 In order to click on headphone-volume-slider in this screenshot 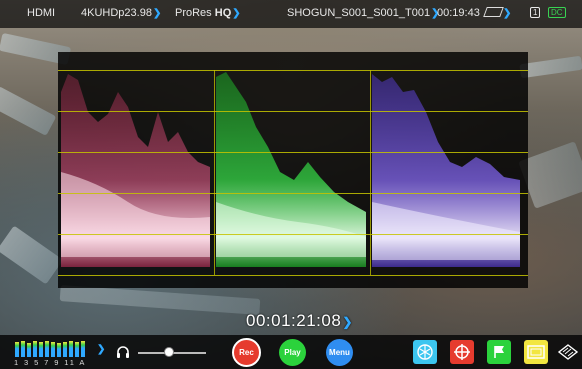, I will do `click(172, 352)`.